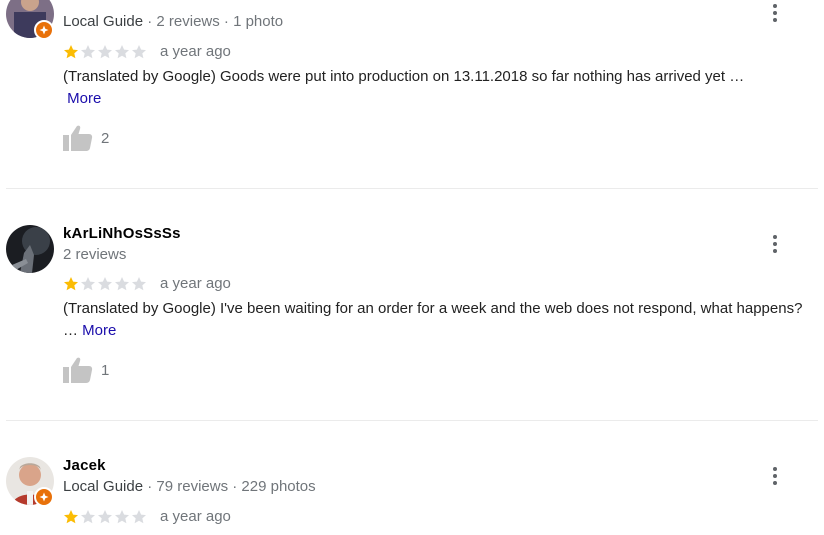 This screenshot has width=824, height=535. I want to click on like-button: 1, so click(86, 370).